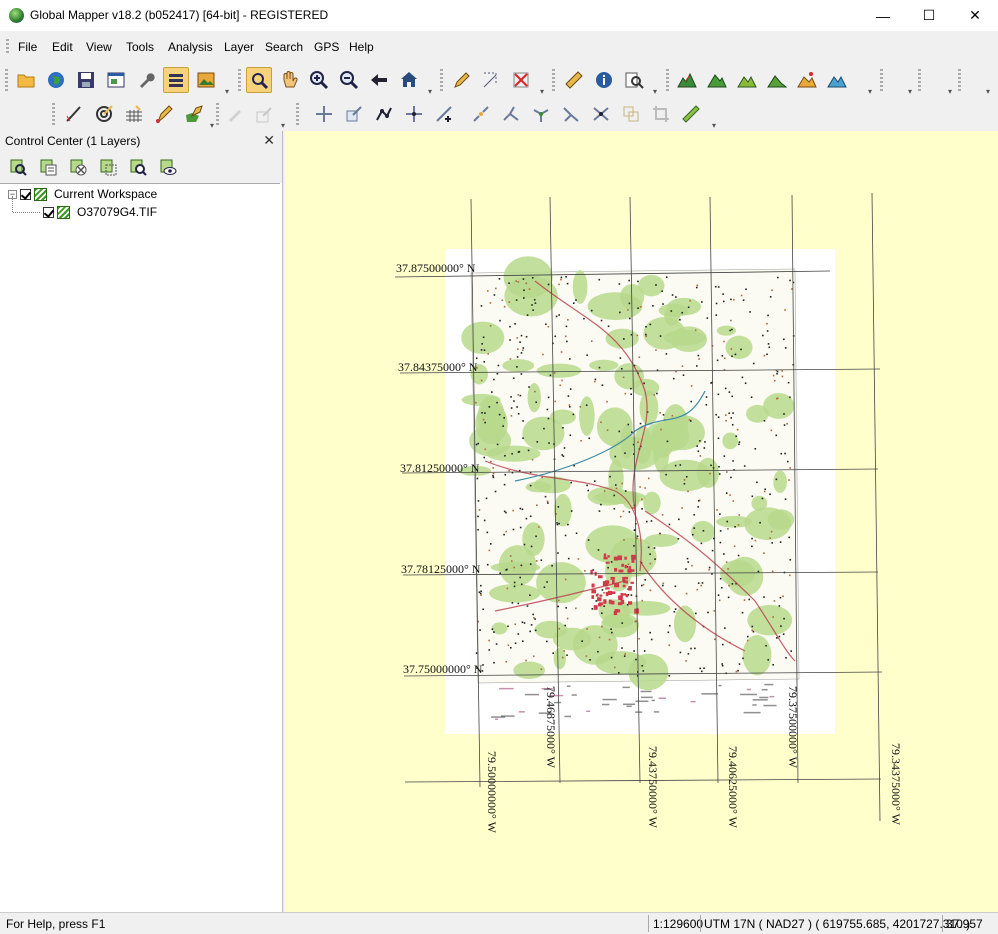 This screenshot has width=998, height=934. Describe the element at coordinates (194, 114) in the screenshot. I see `draw-area-icon` at that location.